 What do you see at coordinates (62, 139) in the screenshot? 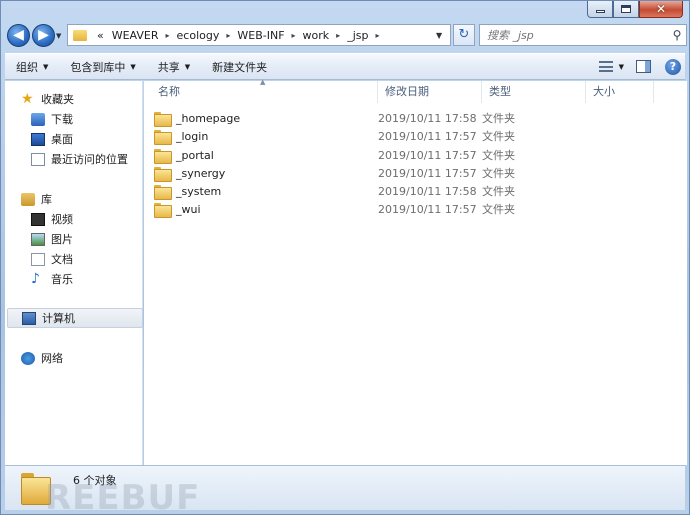
I see `sidebar-item-label: 桌面` at bounding box center [62, 139].